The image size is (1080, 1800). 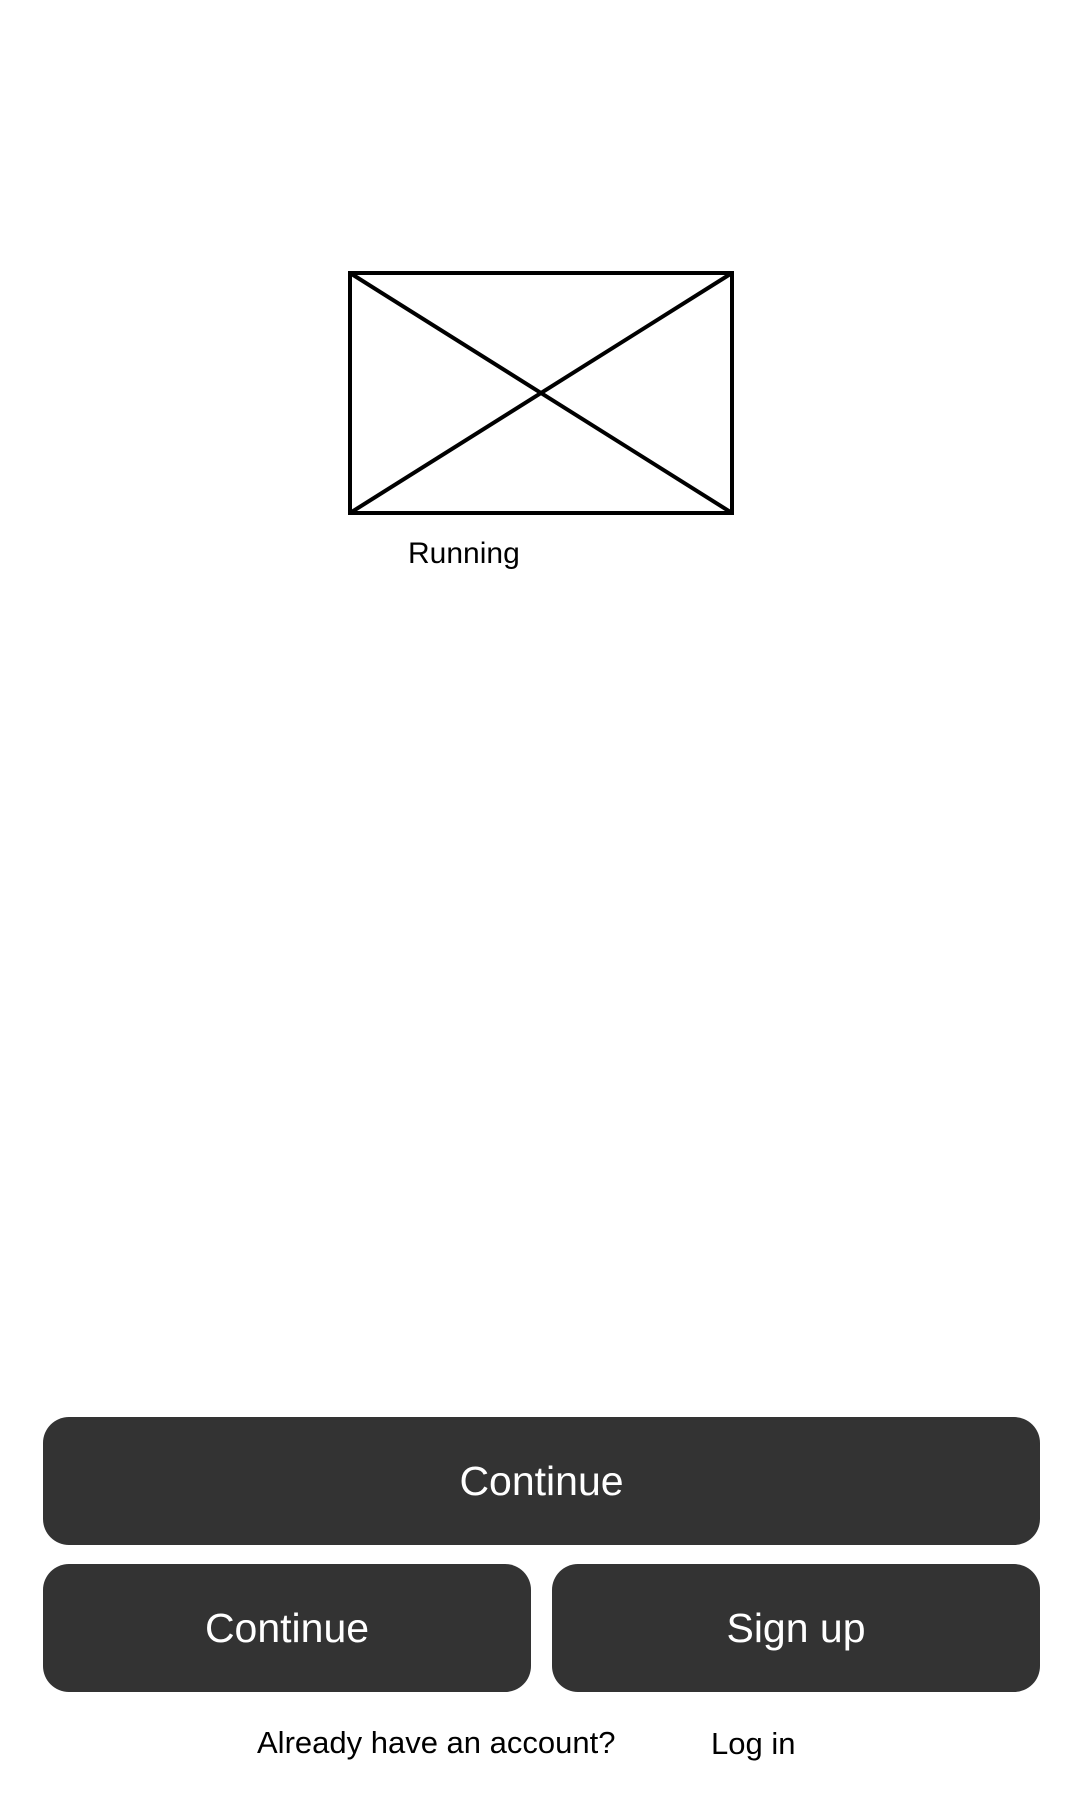 What do you see at coordinates (541, 1481) in the screenshot?
I see `continue-button-primary: Continue` at bounding box center [541, 1481].